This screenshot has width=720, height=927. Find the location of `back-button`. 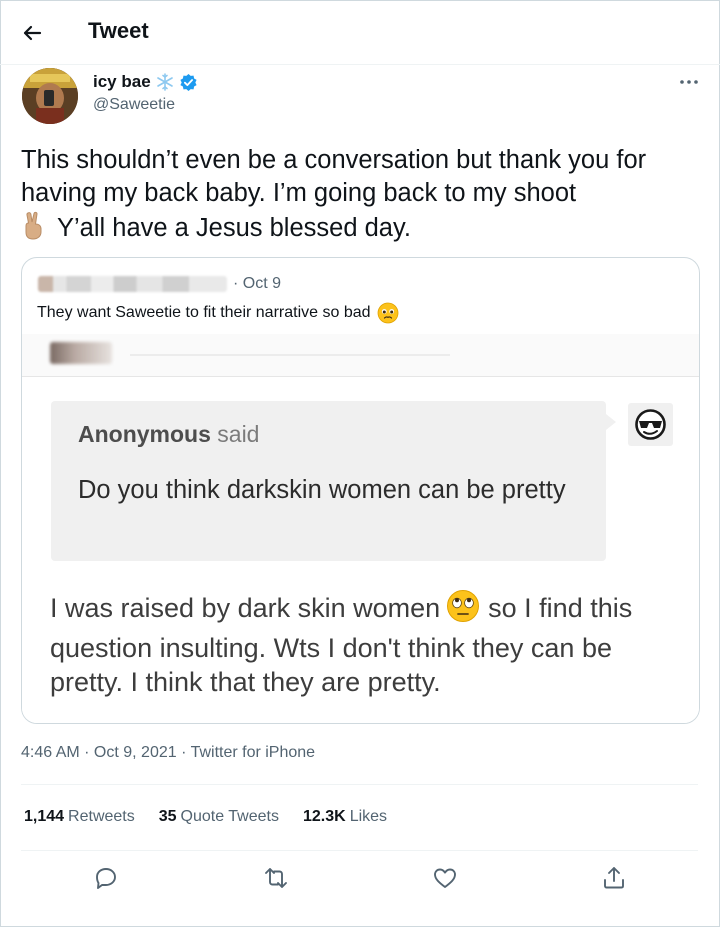

back-button is located at coordinates (33, 33).